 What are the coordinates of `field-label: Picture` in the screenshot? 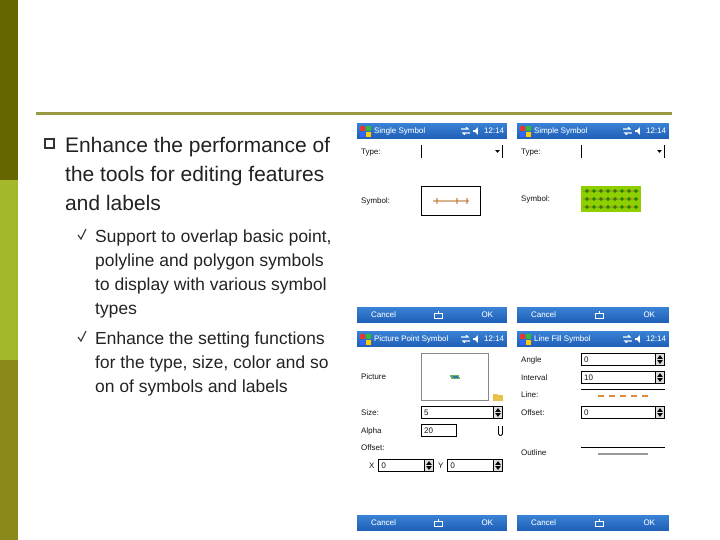 It's located at (374, 377).